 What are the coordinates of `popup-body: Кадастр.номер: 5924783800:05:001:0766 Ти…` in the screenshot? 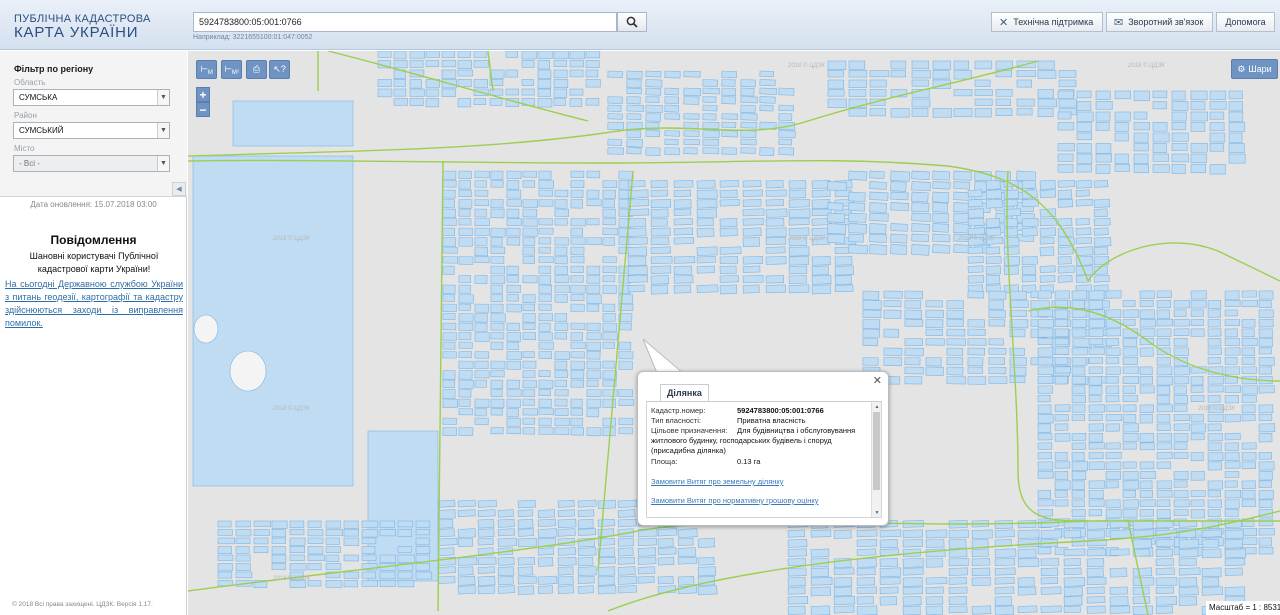 It's located at (764, 460).